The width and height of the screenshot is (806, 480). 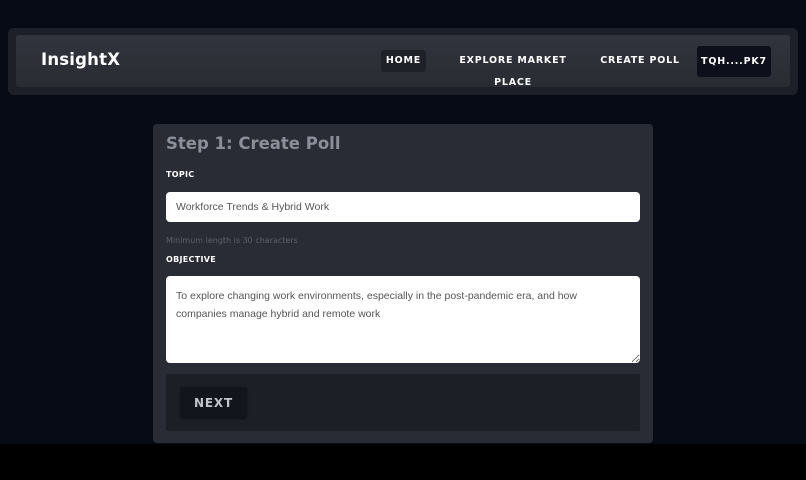 What do you see at coordinates (191, 259) in the screenshot?
I see `objective-label: OBJECTIVE` at bounding box center [191, 259].